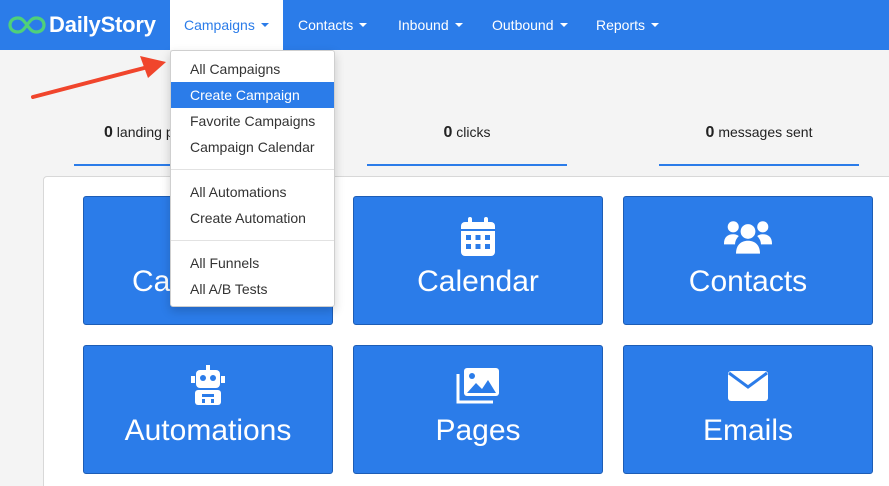 This screenshot has height=486, width=889. I want to click on images-icon, so click(478, 386).